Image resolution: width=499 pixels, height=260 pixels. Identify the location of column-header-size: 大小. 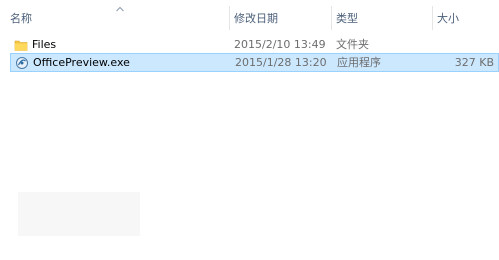
(466, 15).